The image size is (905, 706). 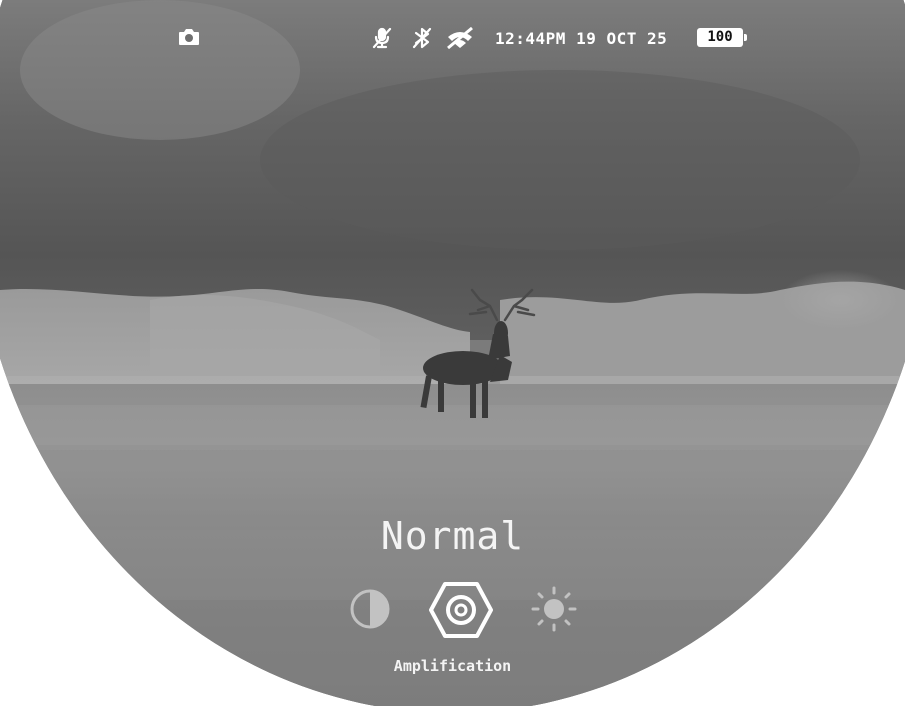 I want to click on mode-selector, so click(x=452, y=611).